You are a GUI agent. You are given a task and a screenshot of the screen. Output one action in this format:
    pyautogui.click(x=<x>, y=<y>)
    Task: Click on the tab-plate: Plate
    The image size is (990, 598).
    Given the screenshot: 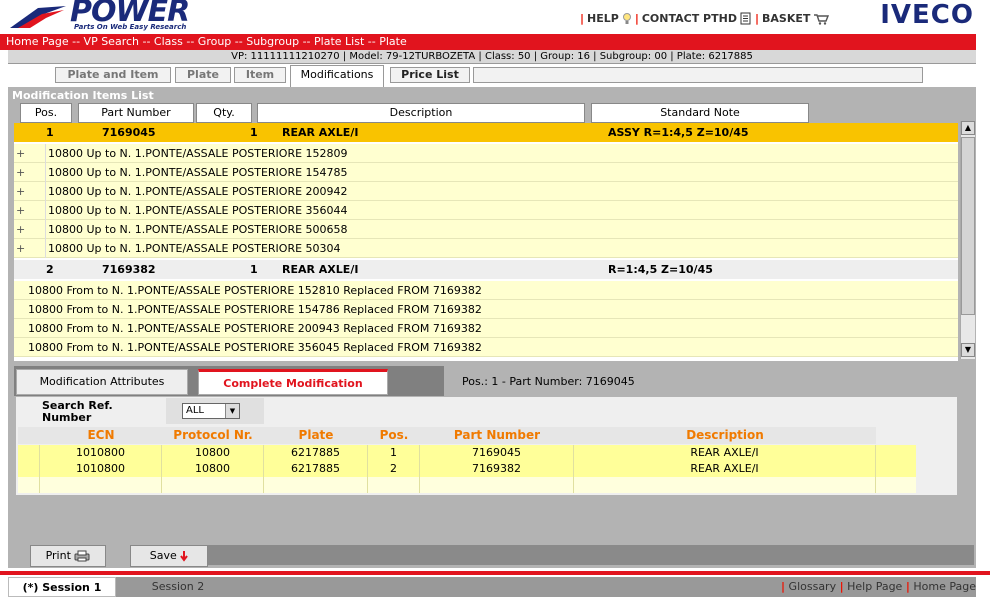 What is the action you would take?
    pyautogui.click(x=203, y=75)
    